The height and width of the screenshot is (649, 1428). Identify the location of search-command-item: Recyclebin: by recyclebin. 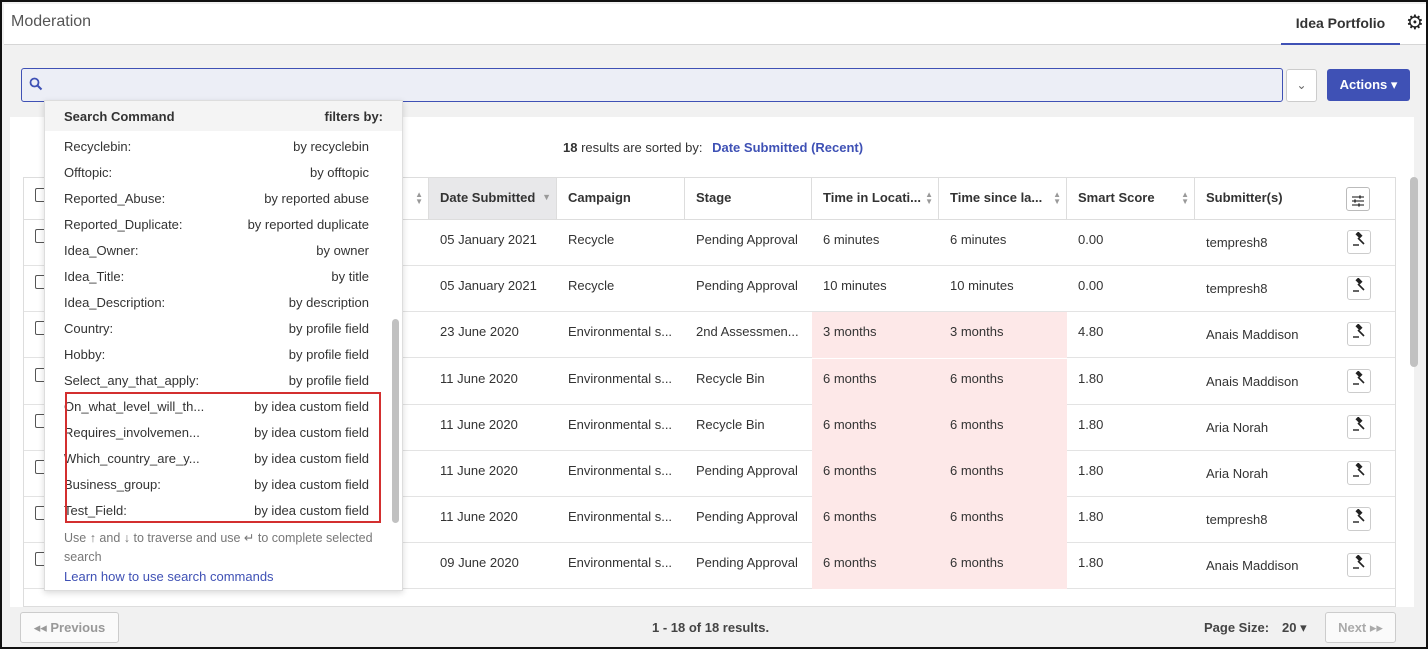
(216, 147).